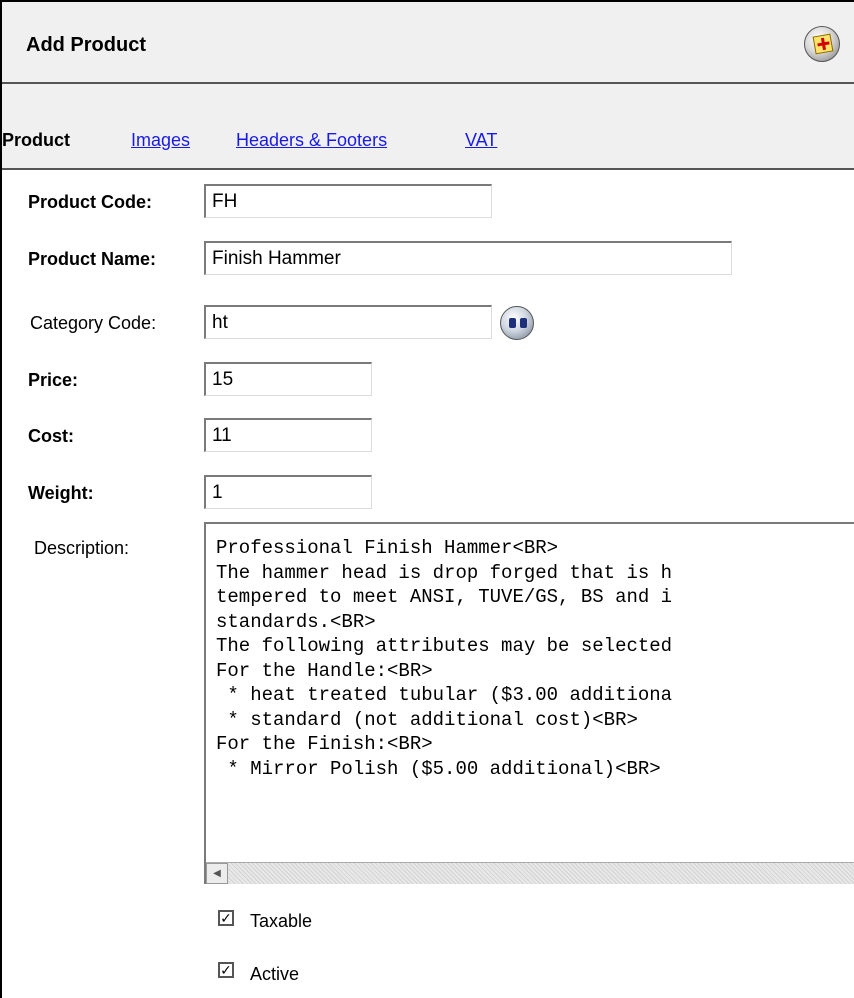 The height and width of the screenshot is (998, 854). What do you see at coordinates (481, 140) in the screenshot?
I see `tab-vat: VAT` at bounding box center [481, 140].